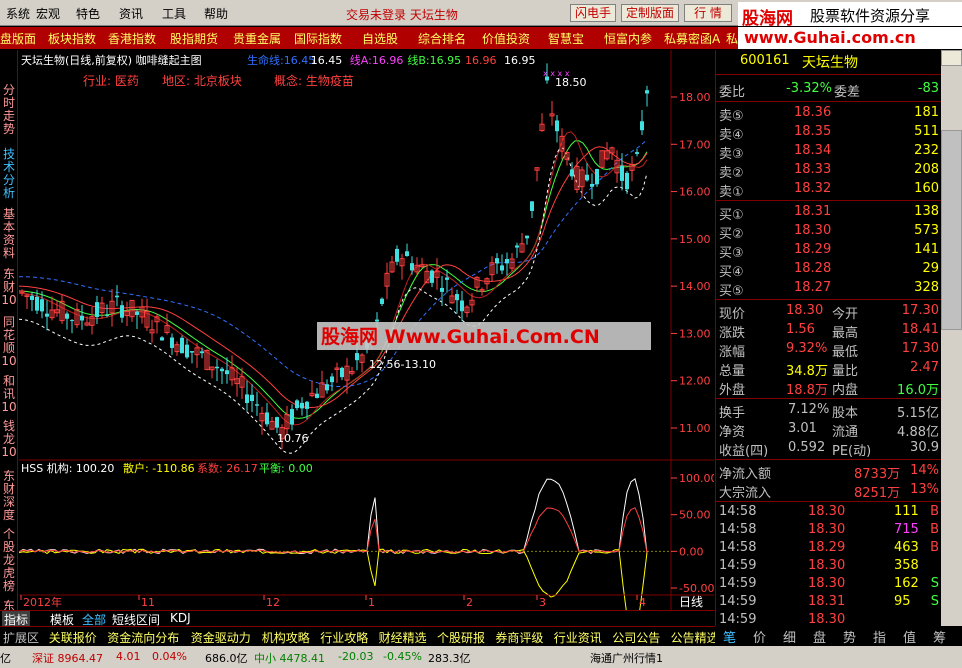  I want to click on tab-kdj: KDJ, so click(180, 618).